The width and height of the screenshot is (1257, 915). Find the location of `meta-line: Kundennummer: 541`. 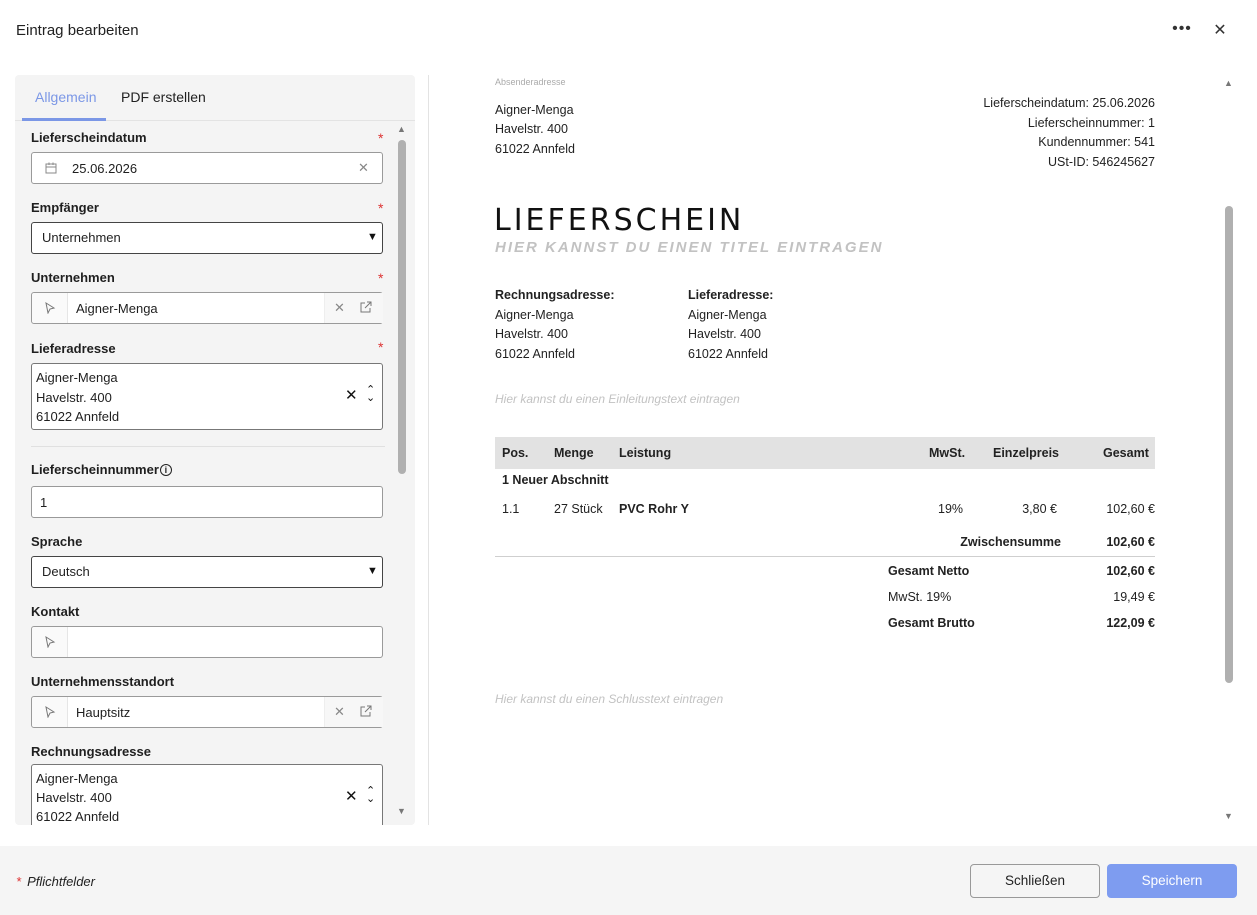

meta-line: Kundennummer: 541 is located at coordinates (1096, 142).